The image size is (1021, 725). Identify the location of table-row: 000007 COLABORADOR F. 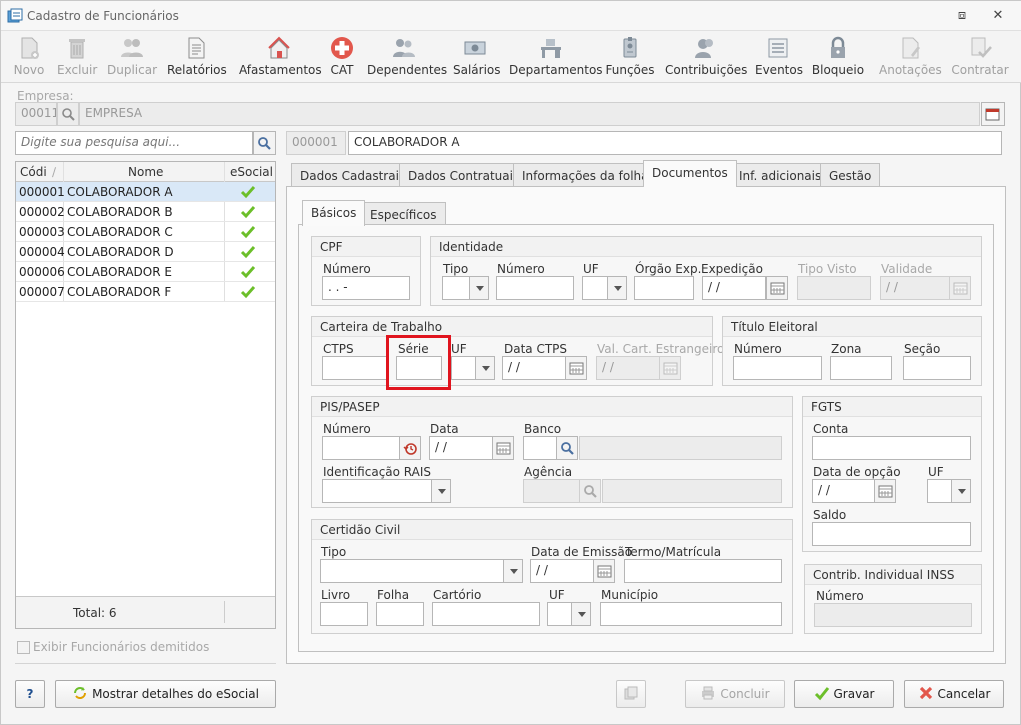
(145, 292).